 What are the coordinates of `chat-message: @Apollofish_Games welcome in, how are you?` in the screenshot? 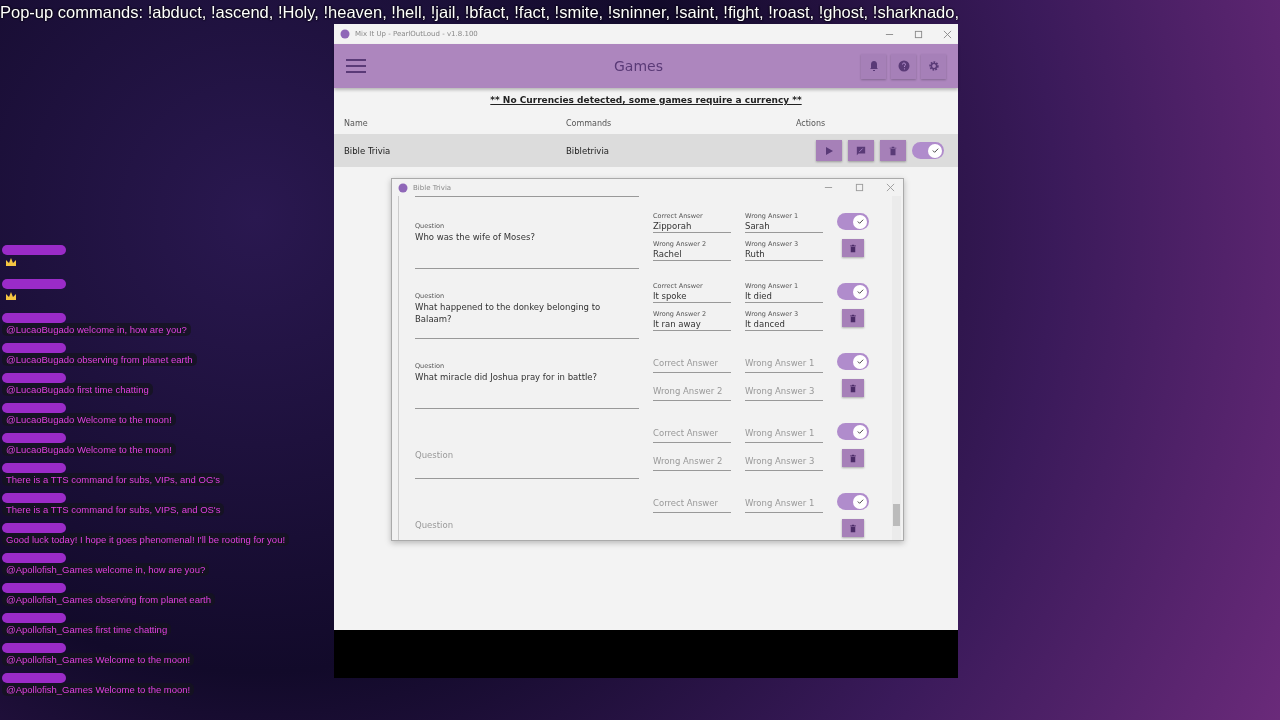 It's located at (106, 569).